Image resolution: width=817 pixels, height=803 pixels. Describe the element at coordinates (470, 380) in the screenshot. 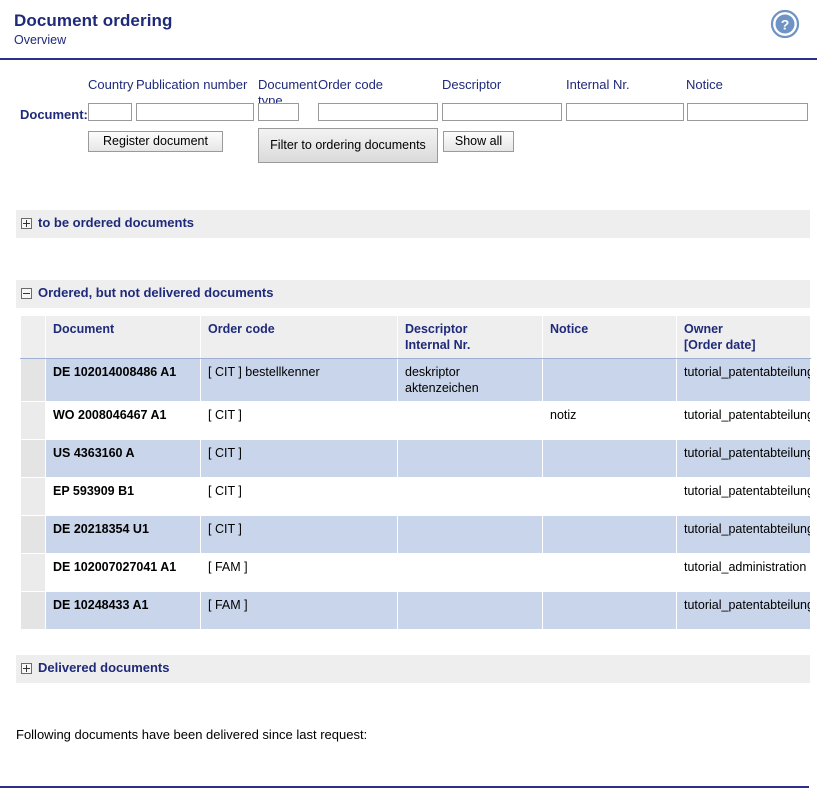

I see `cell-descriptor: deskriptor aktenzeichen` at that location.